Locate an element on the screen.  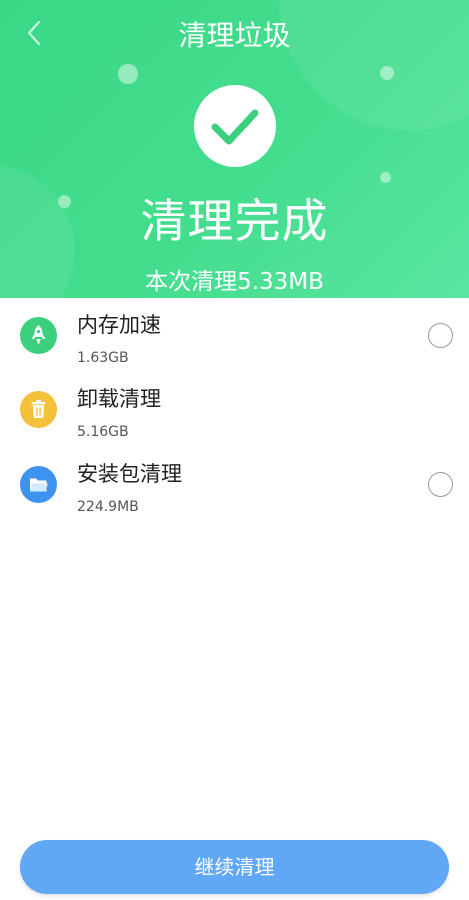
list-item-package-cleanup: 安装包清理 224.9MB is located at coordinates (234, 490).